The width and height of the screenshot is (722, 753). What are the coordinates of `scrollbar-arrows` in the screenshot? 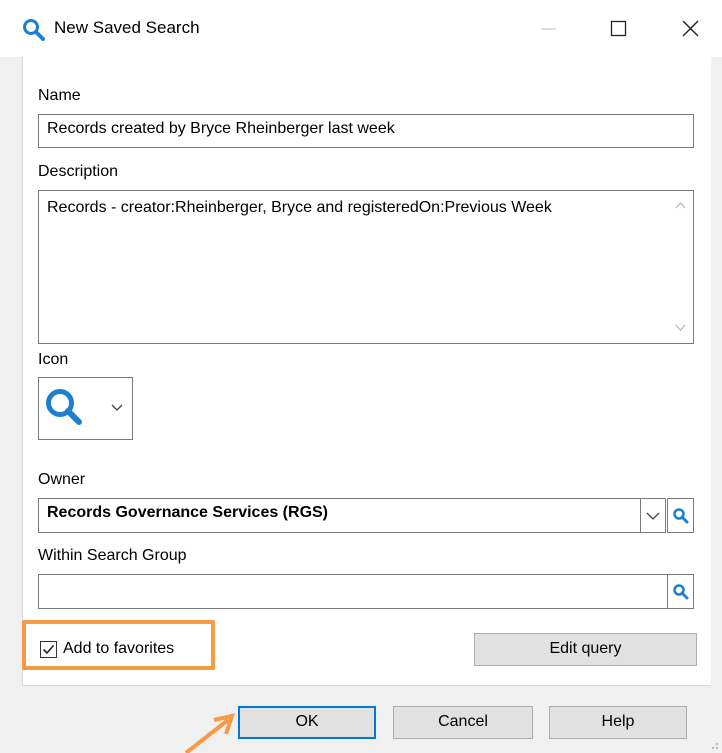 It's located at (680, 266).